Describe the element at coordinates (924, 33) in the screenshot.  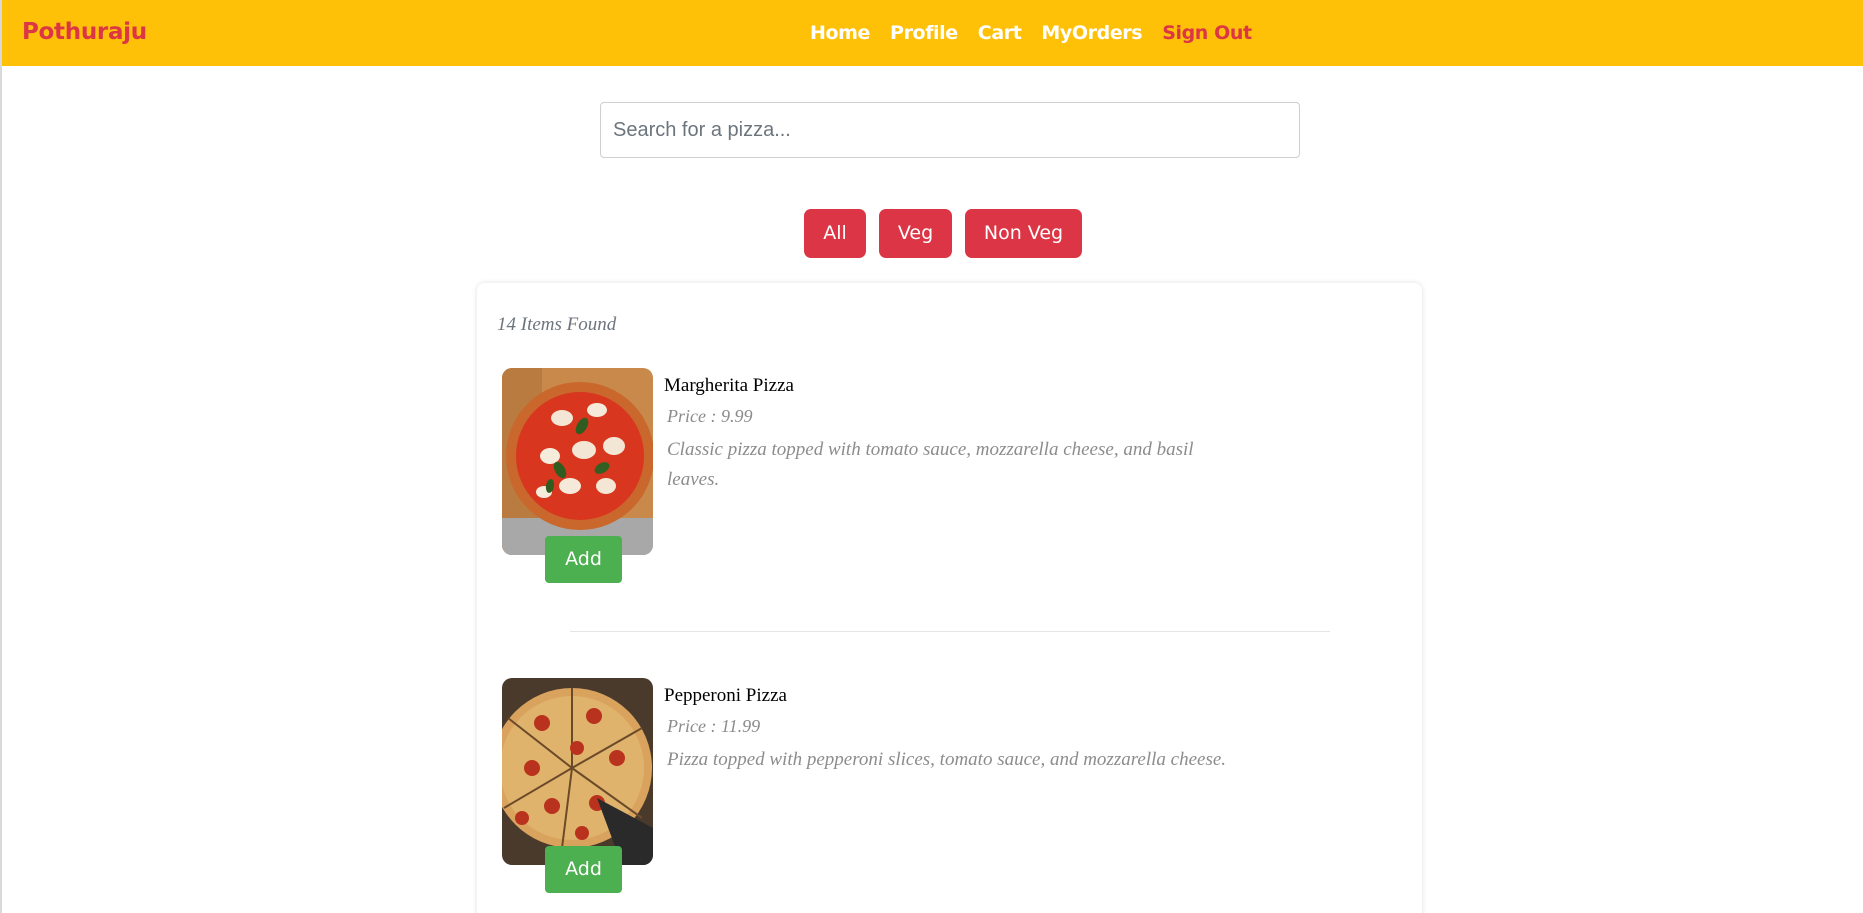
I see `nav-profile-link: Profile` at that location.